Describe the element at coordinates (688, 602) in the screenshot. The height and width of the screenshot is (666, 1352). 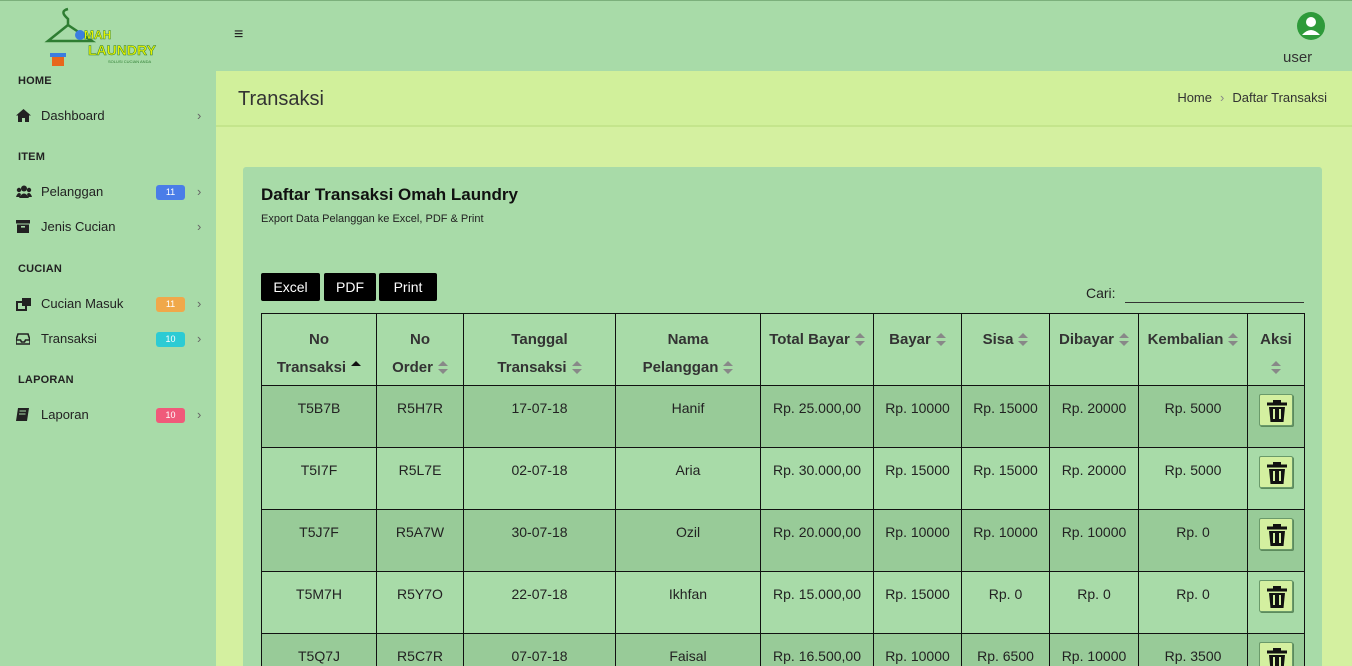
I see `table-cell: Ikhfan` at that location.